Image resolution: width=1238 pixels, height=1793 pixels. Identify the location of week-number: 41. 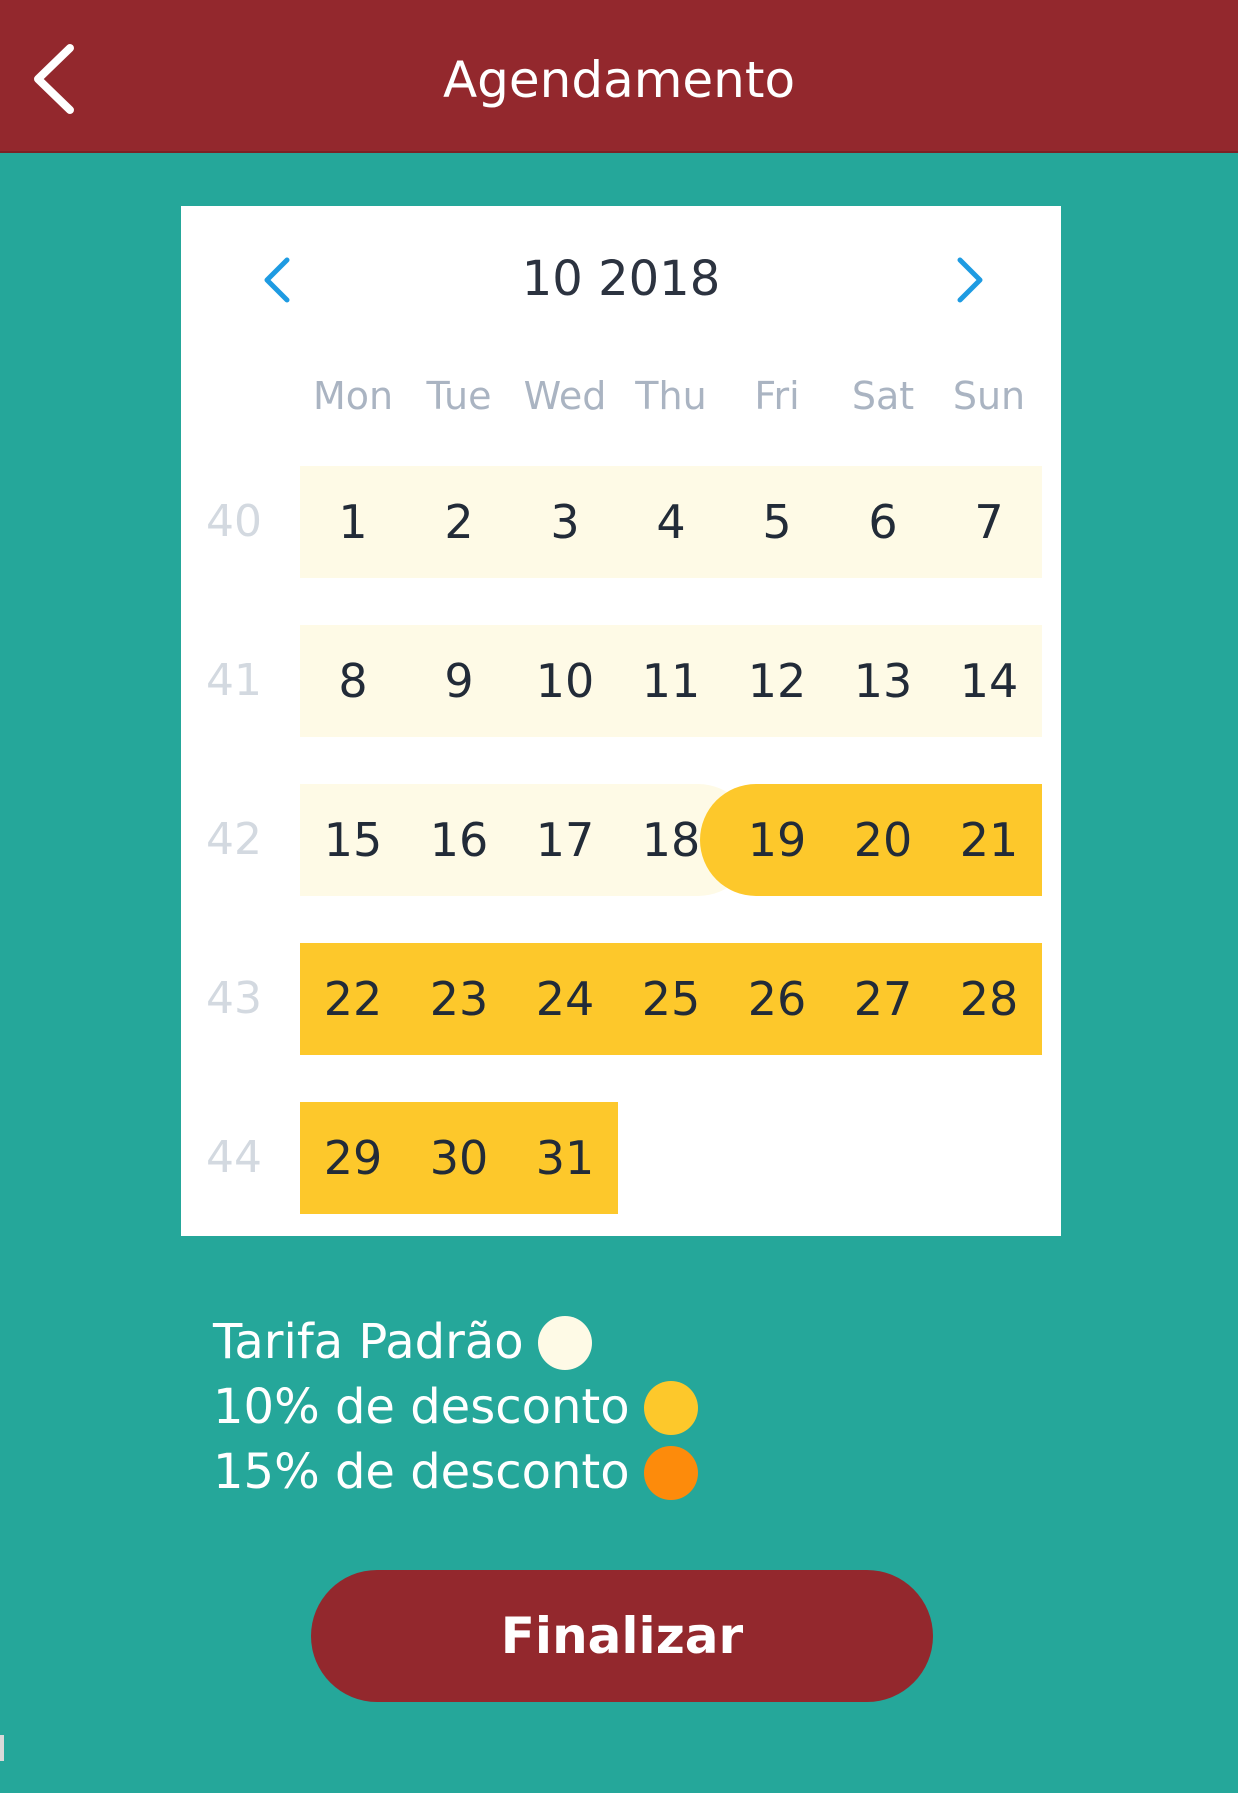
(234, 680).